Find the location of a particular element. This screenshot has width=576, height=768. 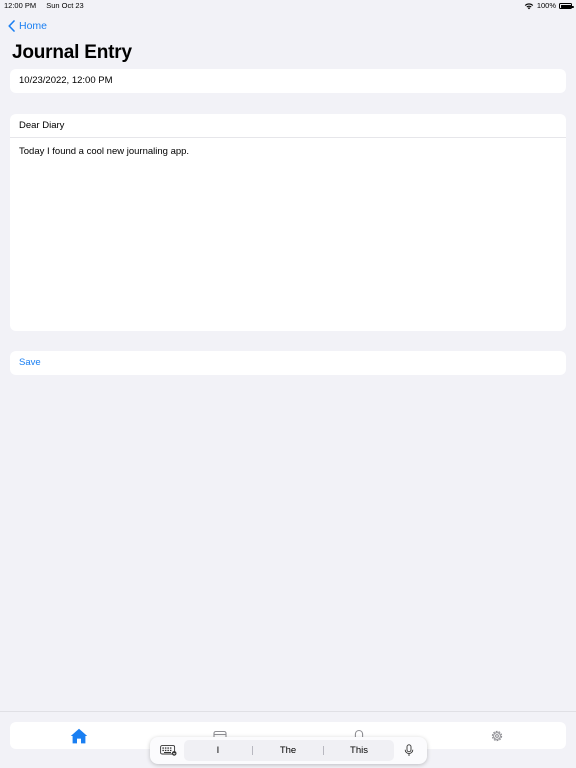

chevron-left-icon is located at coordinates (11, 26).